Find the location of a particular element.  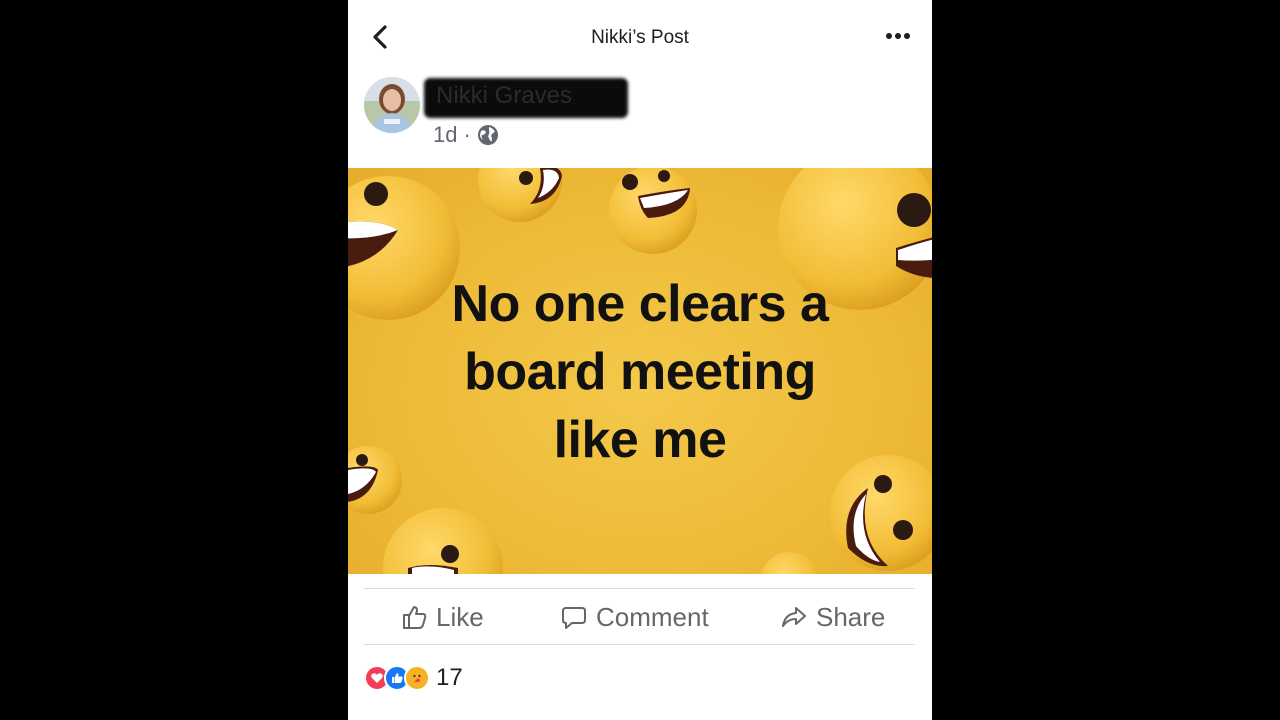

share-label: Share is located at coordinates (851, 616).